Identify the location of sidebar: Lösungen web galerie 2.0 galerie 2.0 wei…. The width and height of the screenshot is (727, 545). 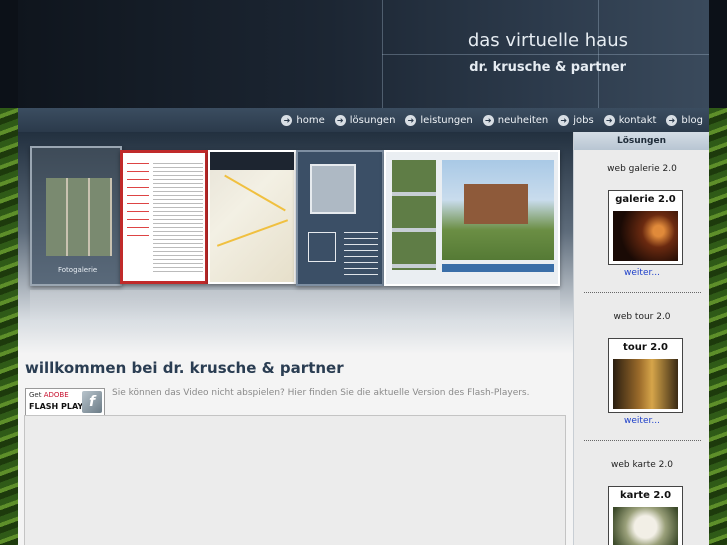
(641, 338).